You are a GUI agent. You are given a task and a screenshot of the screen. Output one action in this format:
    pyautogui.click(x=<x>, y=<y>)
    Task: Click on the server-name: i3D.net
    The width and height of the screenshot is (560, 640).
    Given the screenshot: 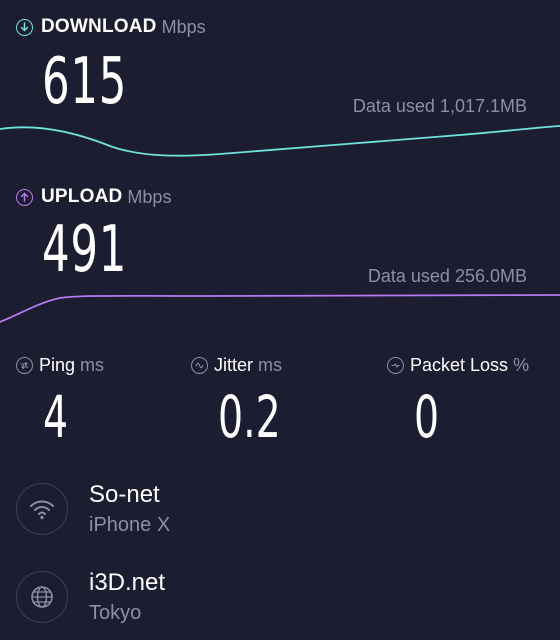 What is the action you would take?
    pyautogui.click(x=127, y=582)
    